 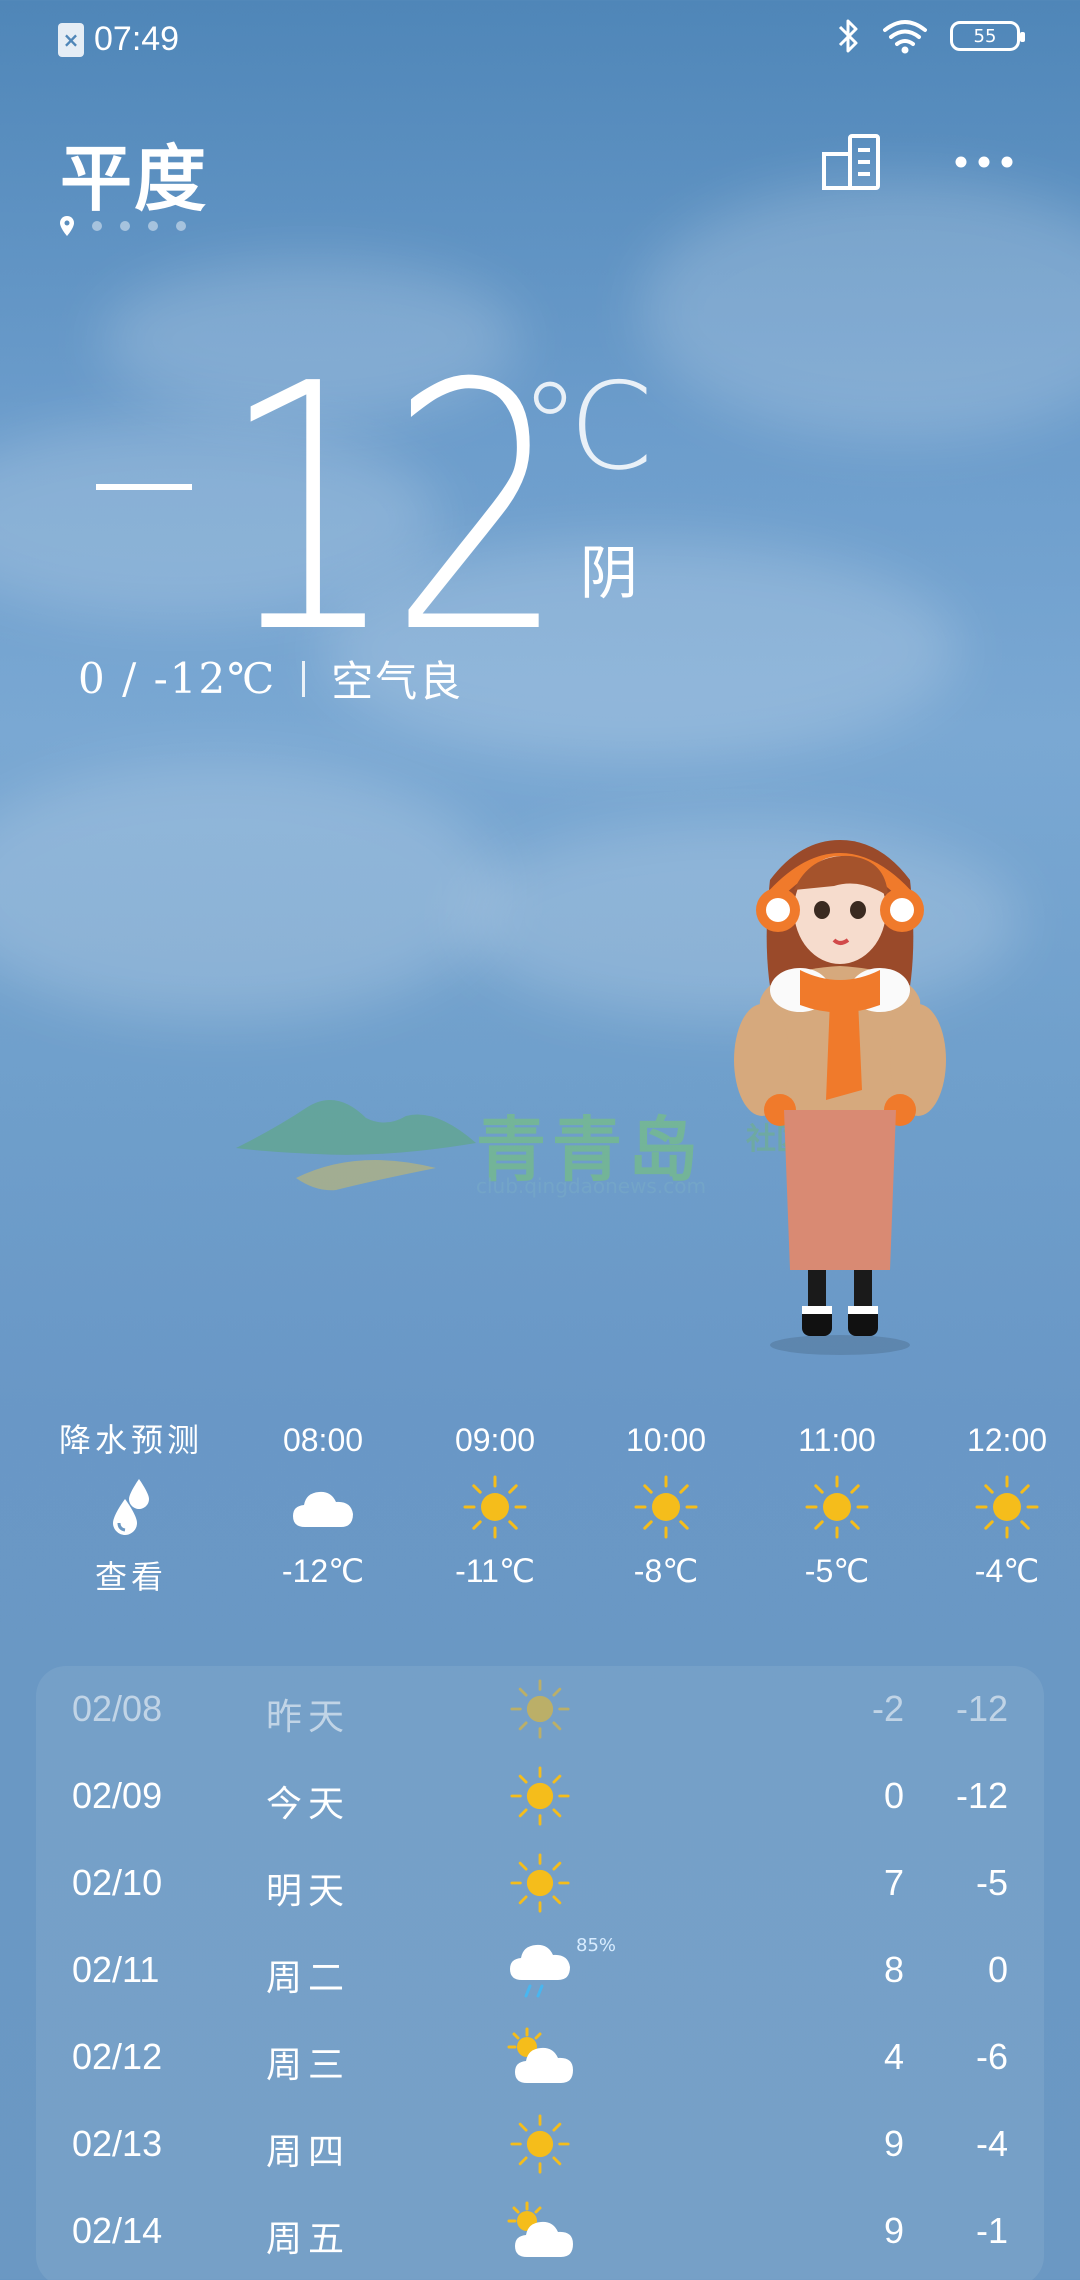 I want to click on status-time: 07:49, so click(x=137, y=39).